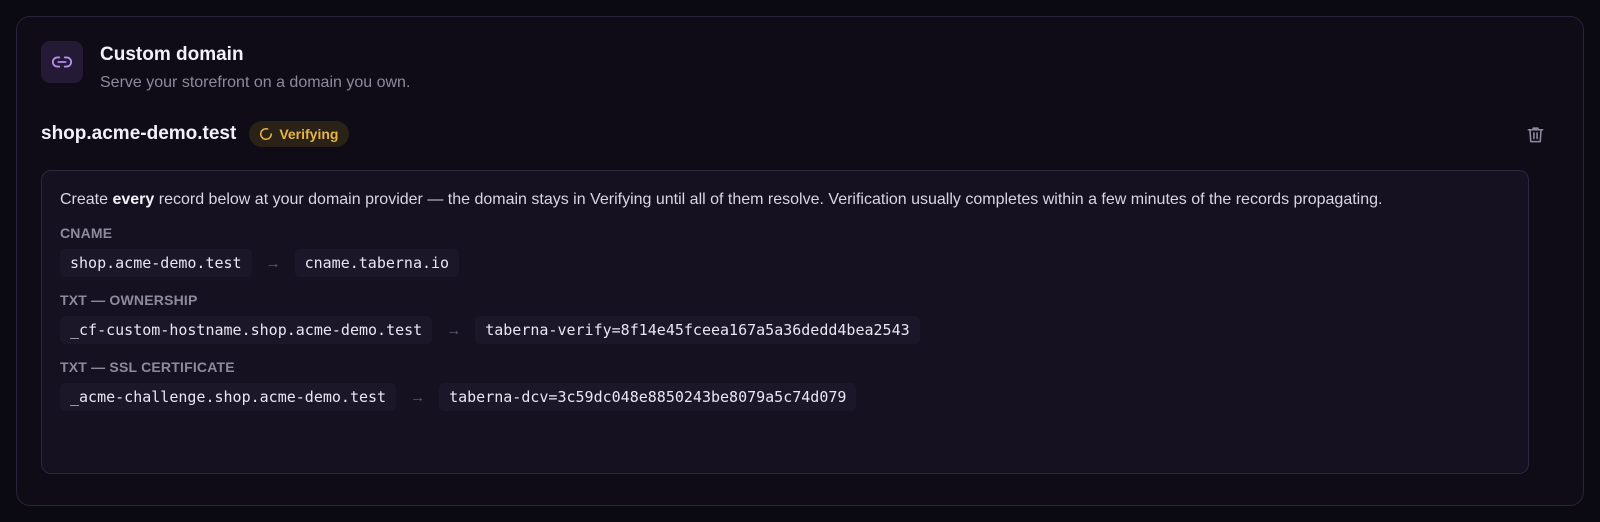 This screenshot has height=522, width=1600. I want to click on instructions-before: Create, so click(86, 199).